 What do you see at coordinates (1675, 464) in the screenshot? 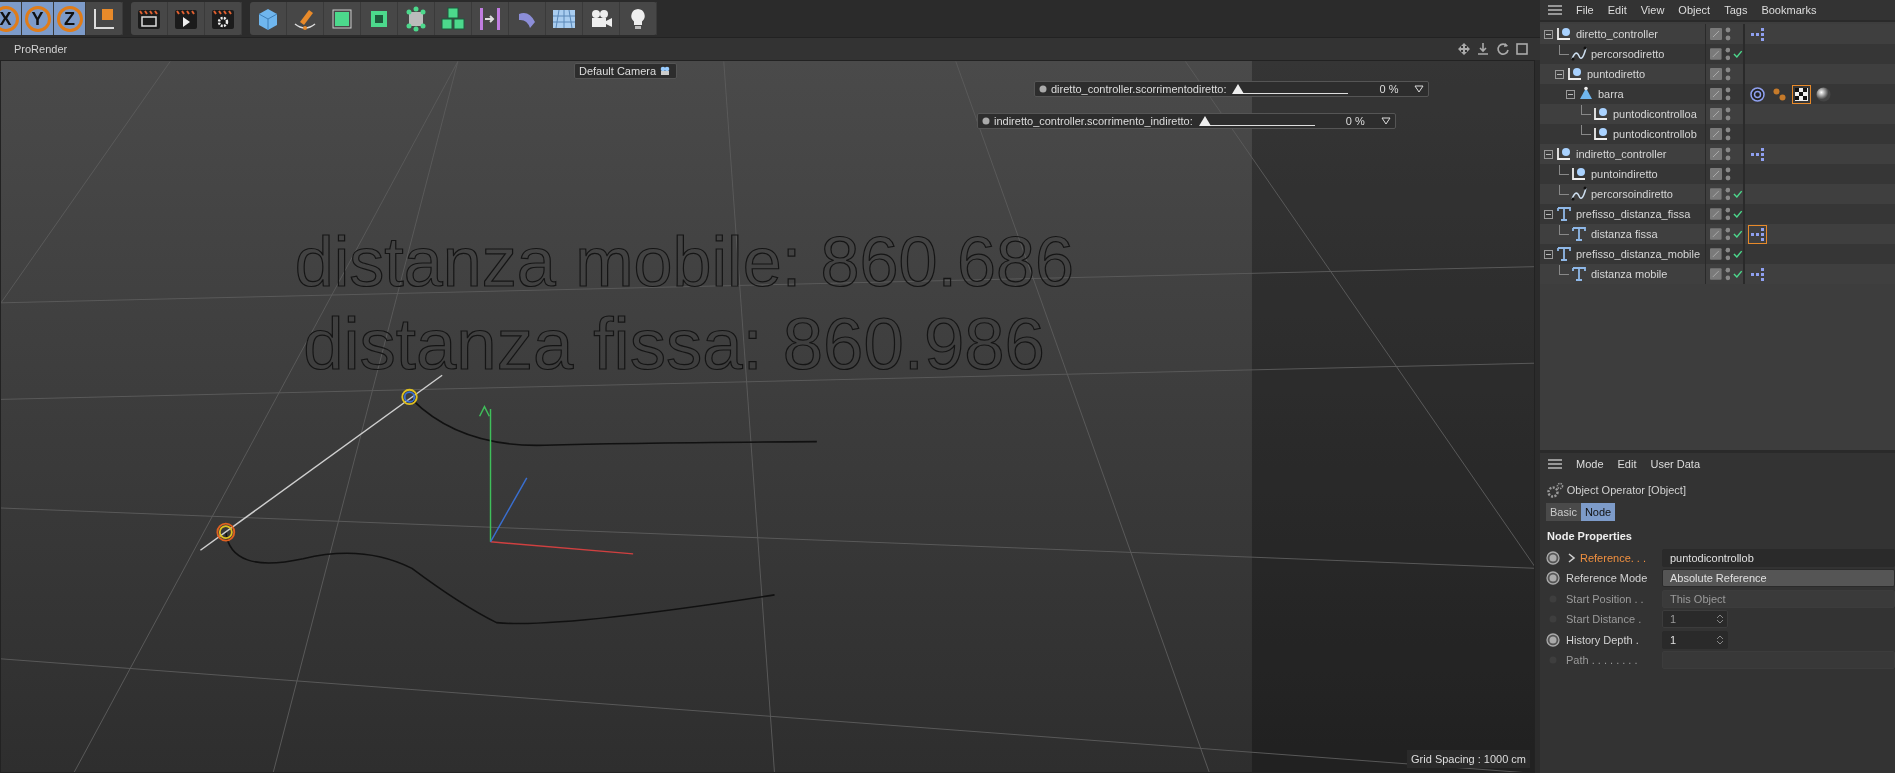
I see `menu-item: User Data` at bounding box center [1675, 464].